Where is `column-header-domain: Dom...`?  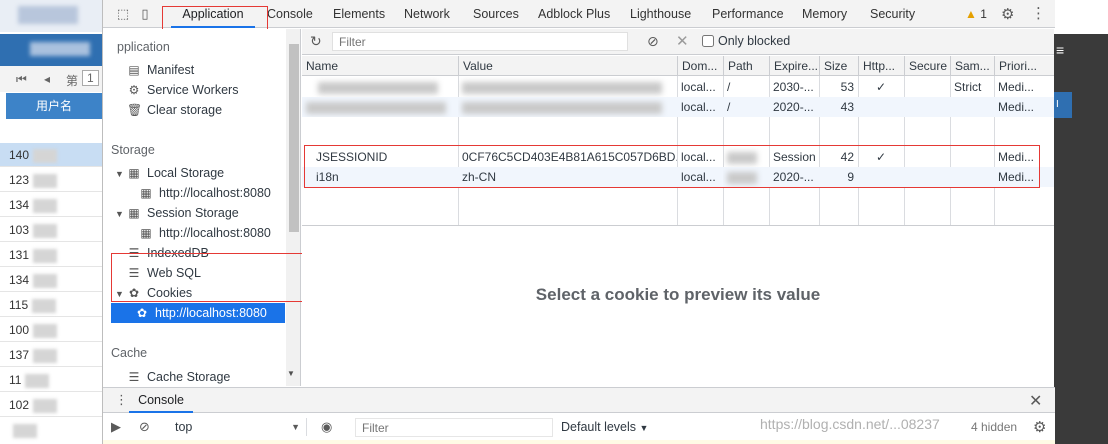 column-header-domain: Dom... is located at coordinates (700, 66).